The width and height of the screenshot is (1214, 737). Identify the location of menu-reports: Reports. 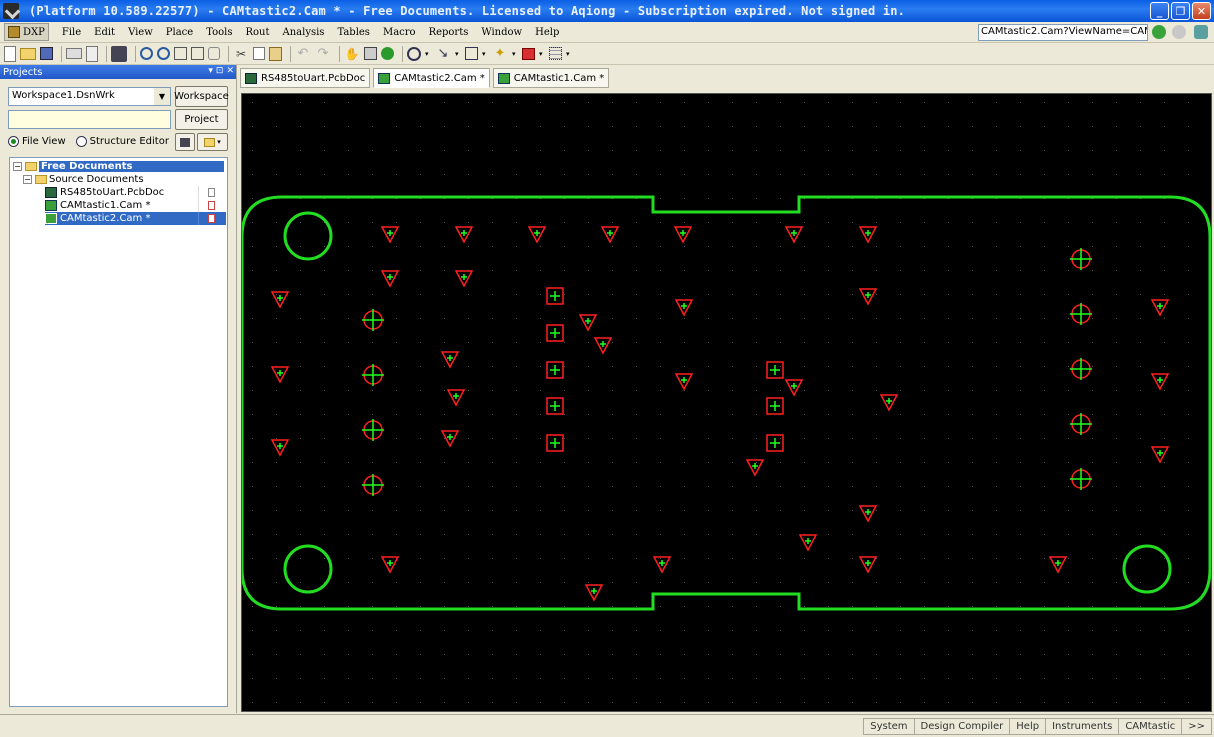
(449, 32).